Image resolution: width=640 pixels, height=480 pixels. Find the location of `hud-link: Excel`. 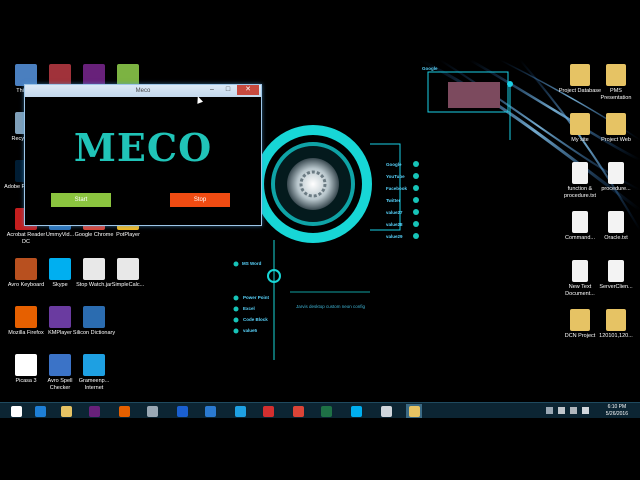

hud-link: Excel is located at coordinates (249, 308).